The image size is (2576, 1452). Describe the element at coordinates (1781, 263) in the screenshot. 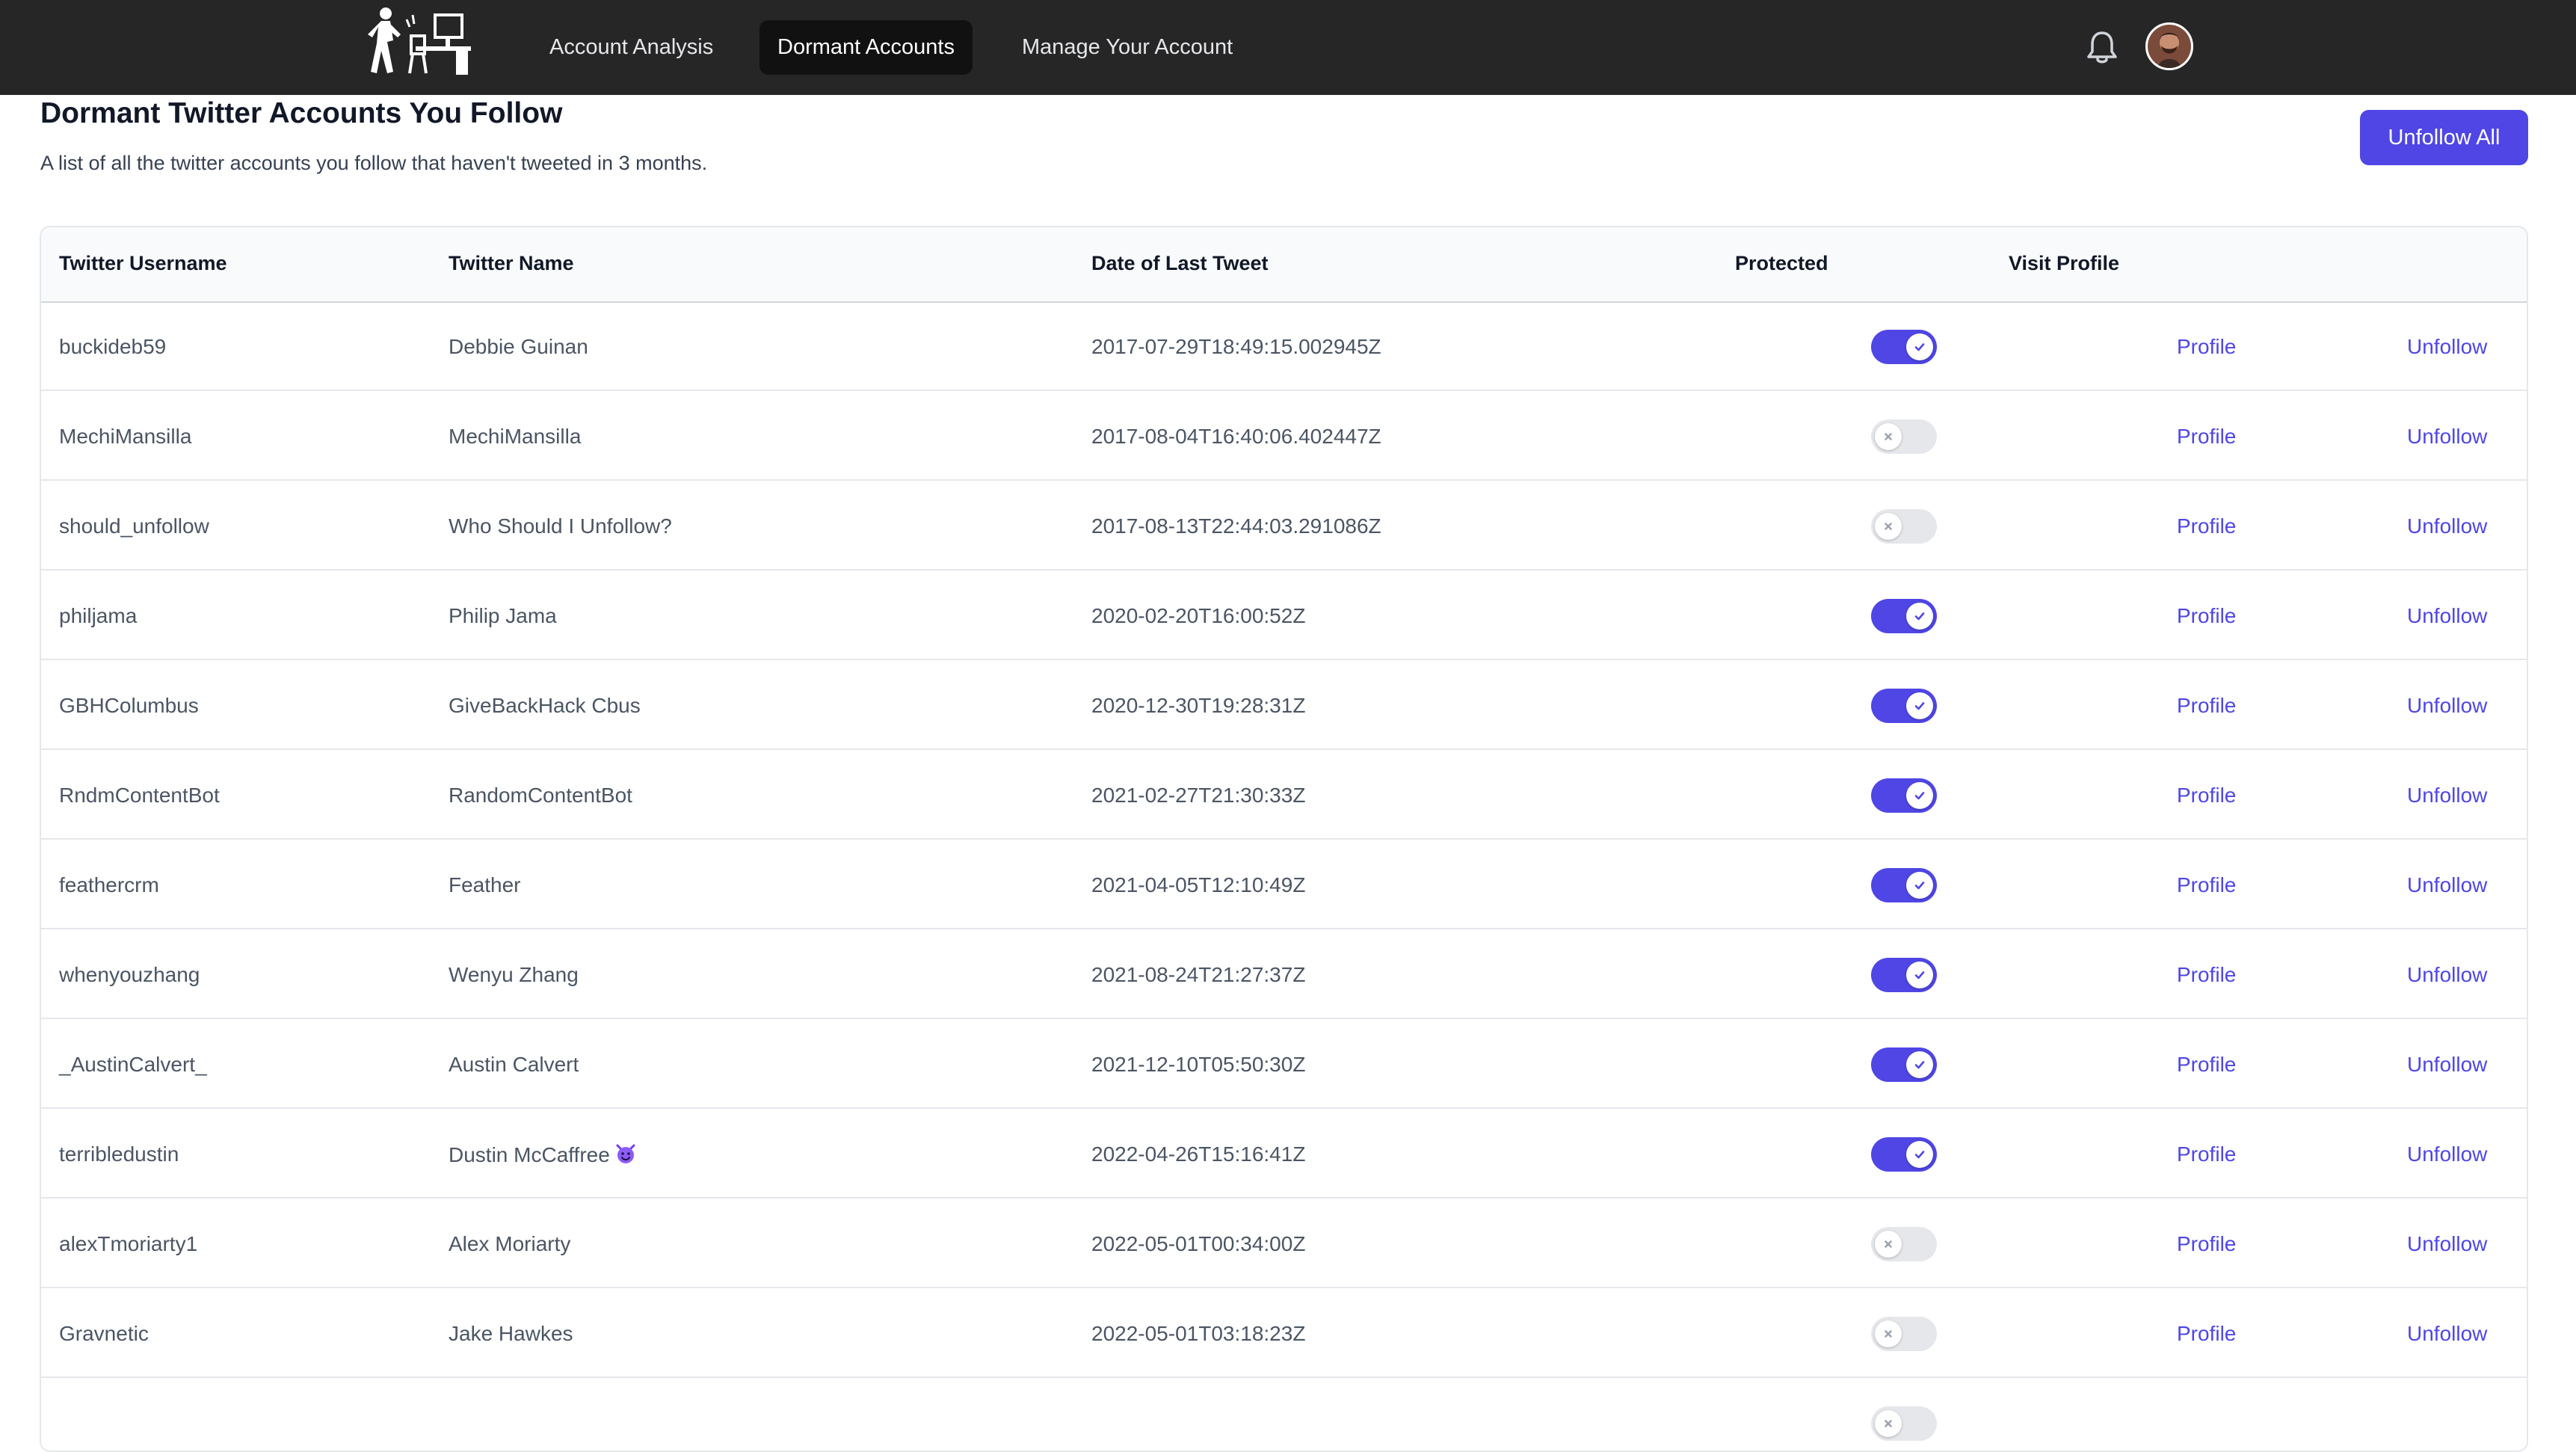

I see `column-header-protected: Protected` at that location.